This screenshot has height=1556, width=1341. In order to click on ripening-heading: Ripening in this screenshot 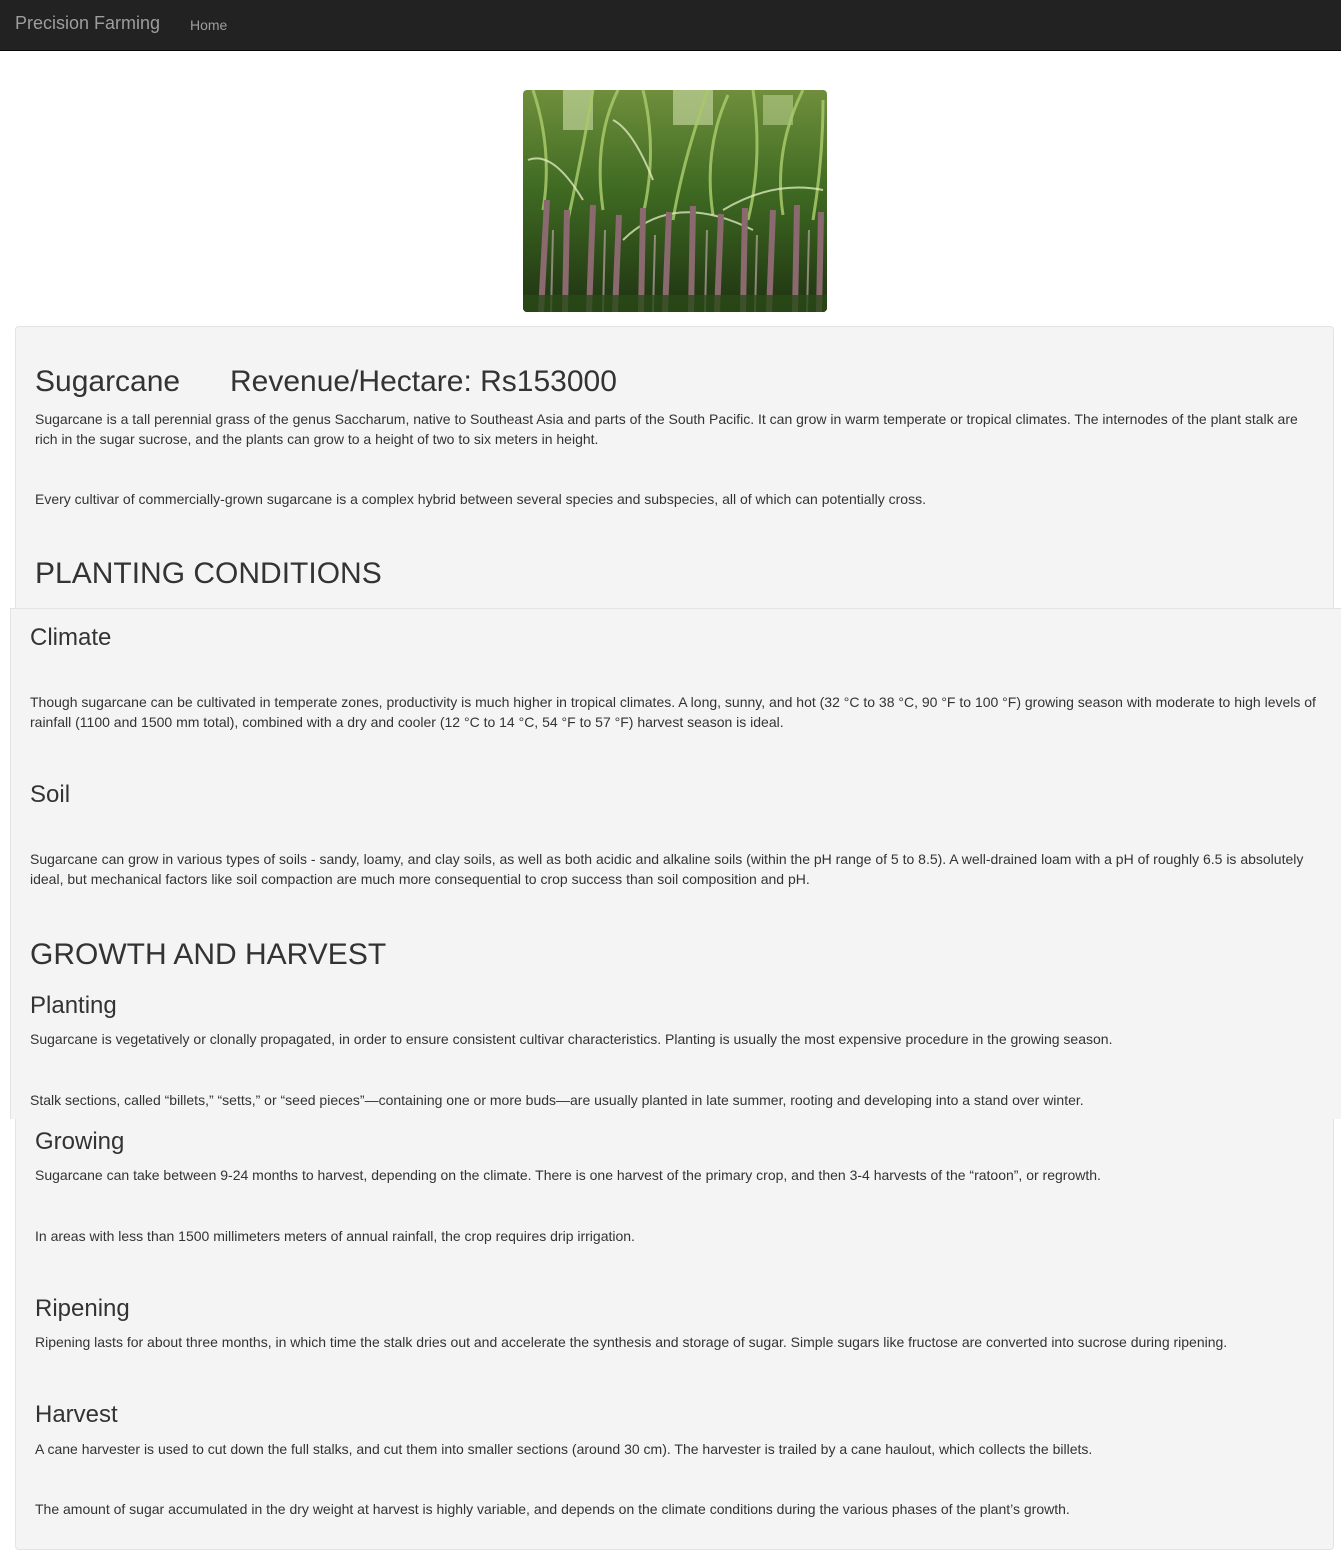, I will do `click(82, 1308)`.